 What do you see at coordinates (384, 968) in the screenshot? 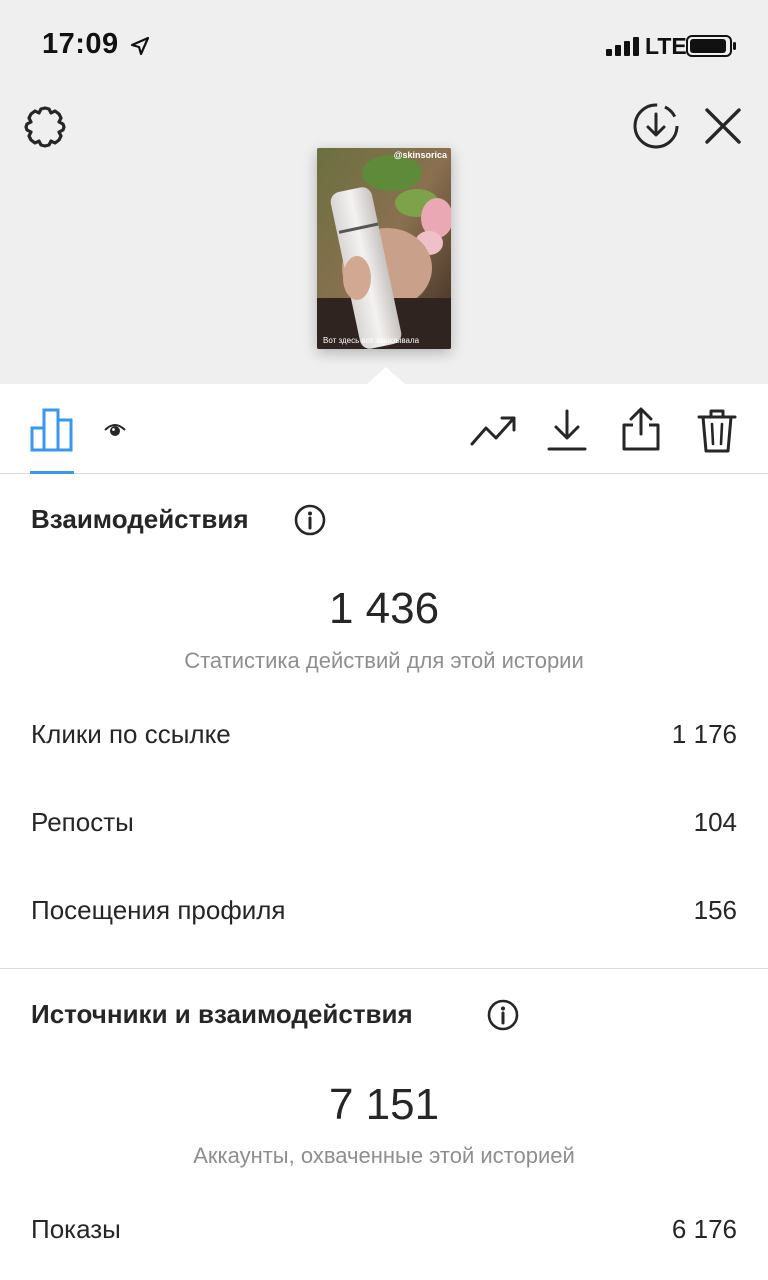
I see `section-divider` at bounding box center [384, 968].